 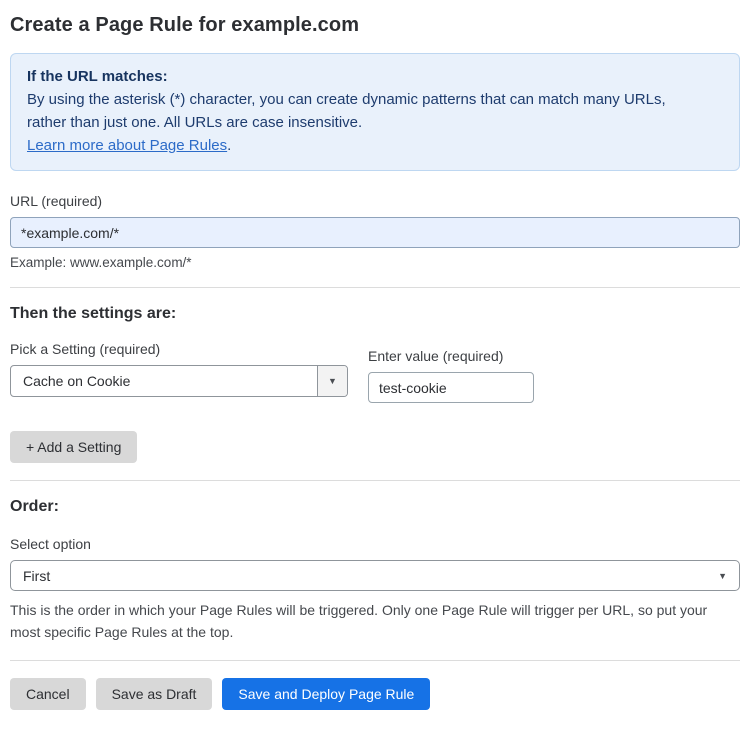 What do you see at coordinates (229, 145) in the screenshot?
I see `link-suffix: .` at bounding box center [229, 145].